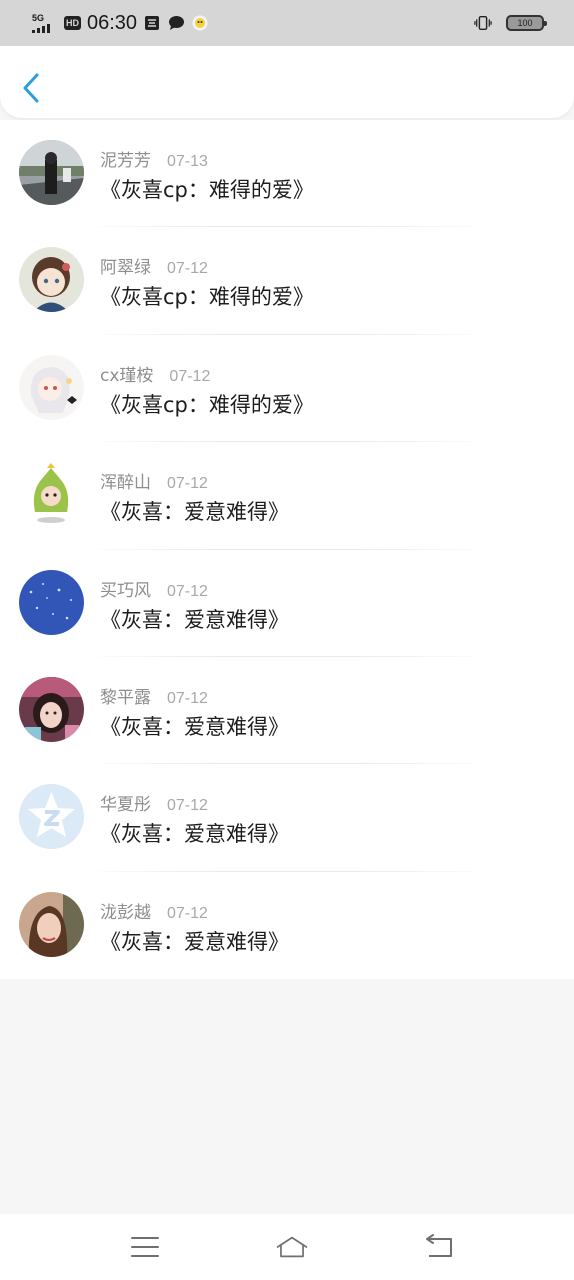  Describe the element at coordinates (152, 23) in the screenshot. I see `sim-card-icon` at that location.